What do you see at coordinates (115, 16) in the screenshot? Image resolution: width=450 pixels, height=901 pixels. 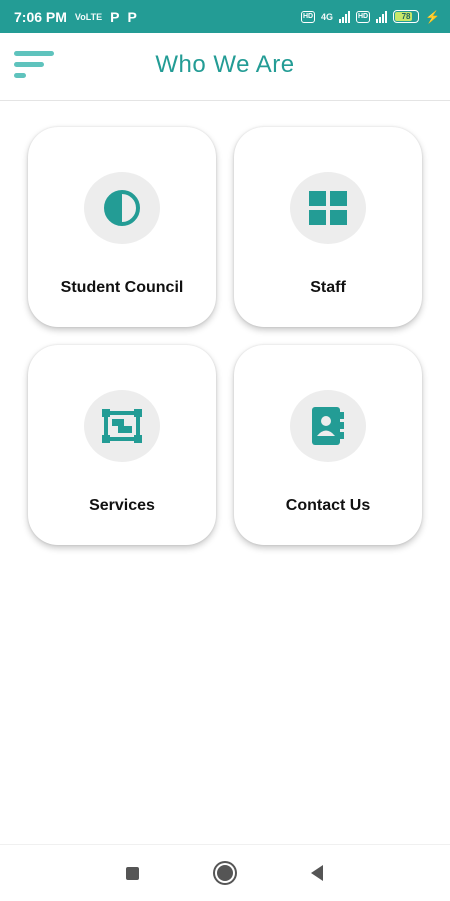 I see `notification-p-icon: P` at bounding box center [115, 16].